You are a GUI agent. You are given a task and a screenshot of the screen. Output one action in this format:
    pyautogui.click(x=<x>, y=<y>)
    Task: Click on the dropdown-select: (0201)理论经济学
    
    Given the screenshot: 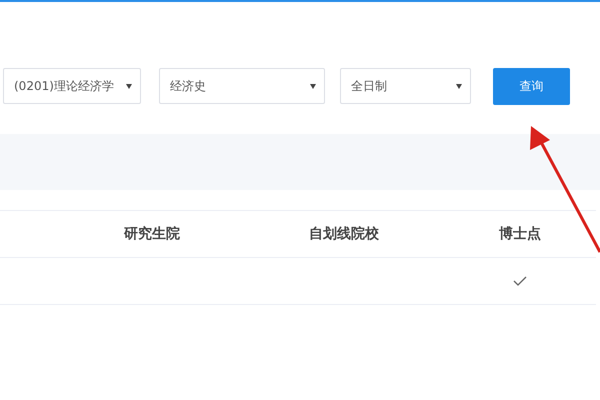 What is the action you would take?
    pyautogui.click(x=72, y=86)
    